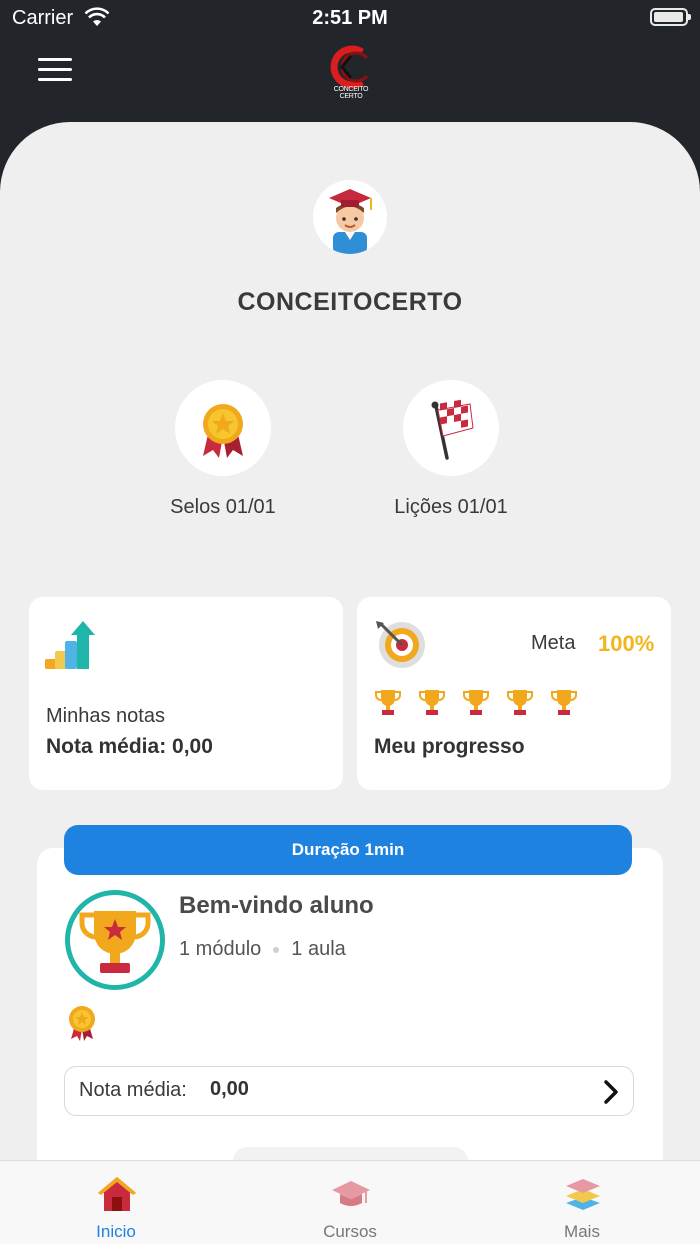  I want to click on licoes-button, so click(451, 428).